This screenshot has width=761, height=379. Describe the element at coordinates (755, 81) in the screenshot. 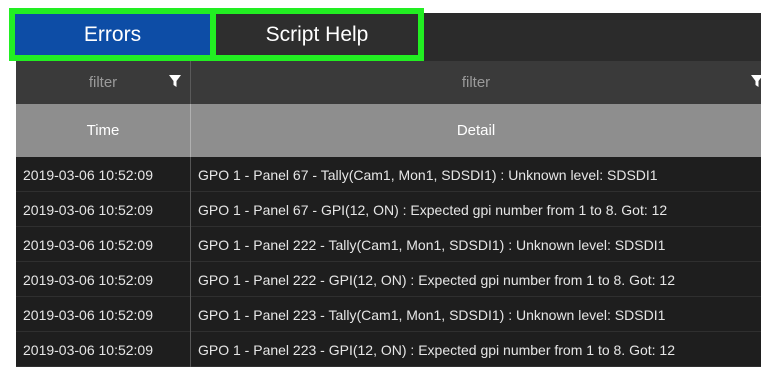

I see `detail-filter-funnel-icon` at that location.